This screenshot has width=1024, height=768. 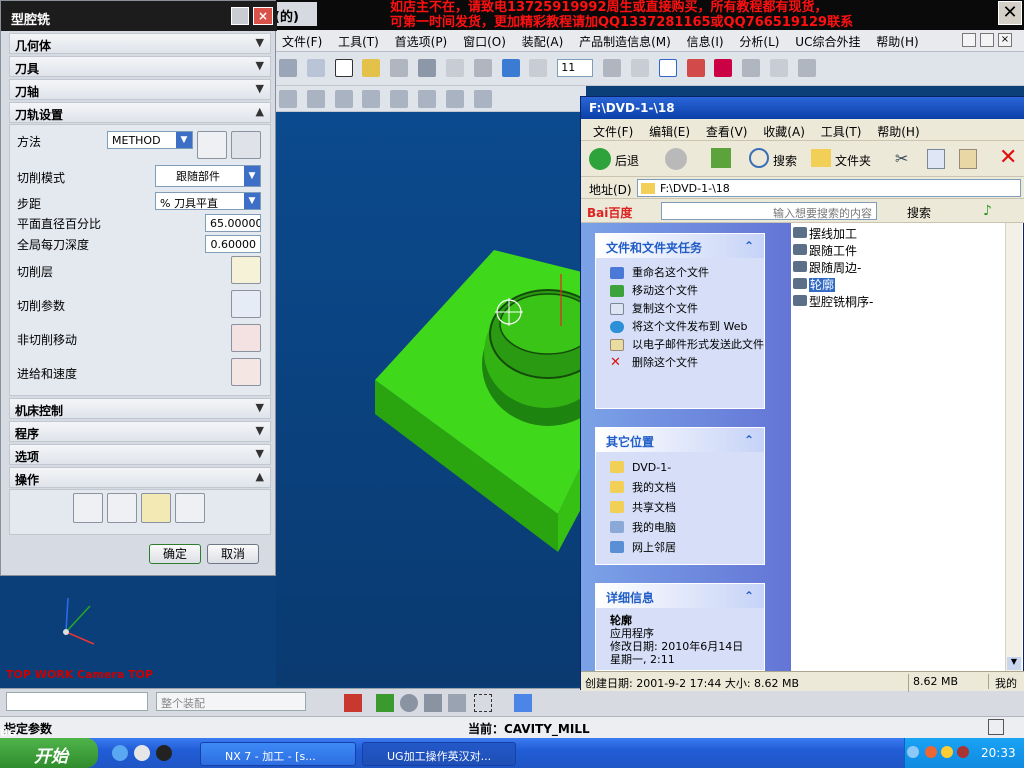 I want to click on type-filter-combo, so click(x=77, y=701).